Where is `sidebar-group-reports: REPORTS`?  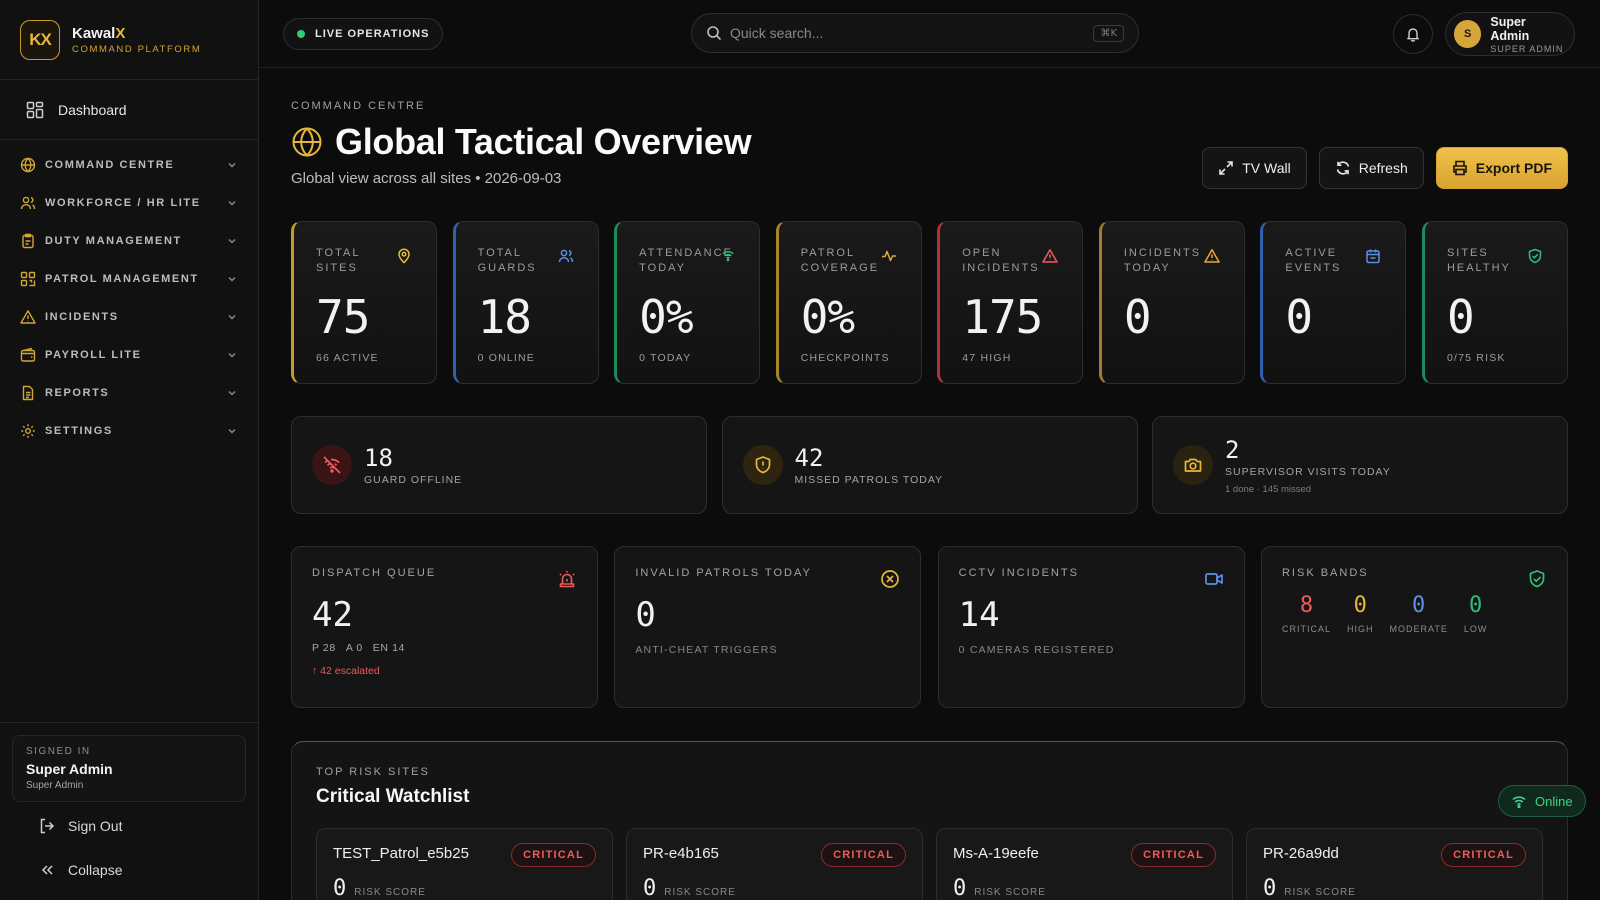
sidebar-group-reports: REPORTS is located at coordinates (129, 393).